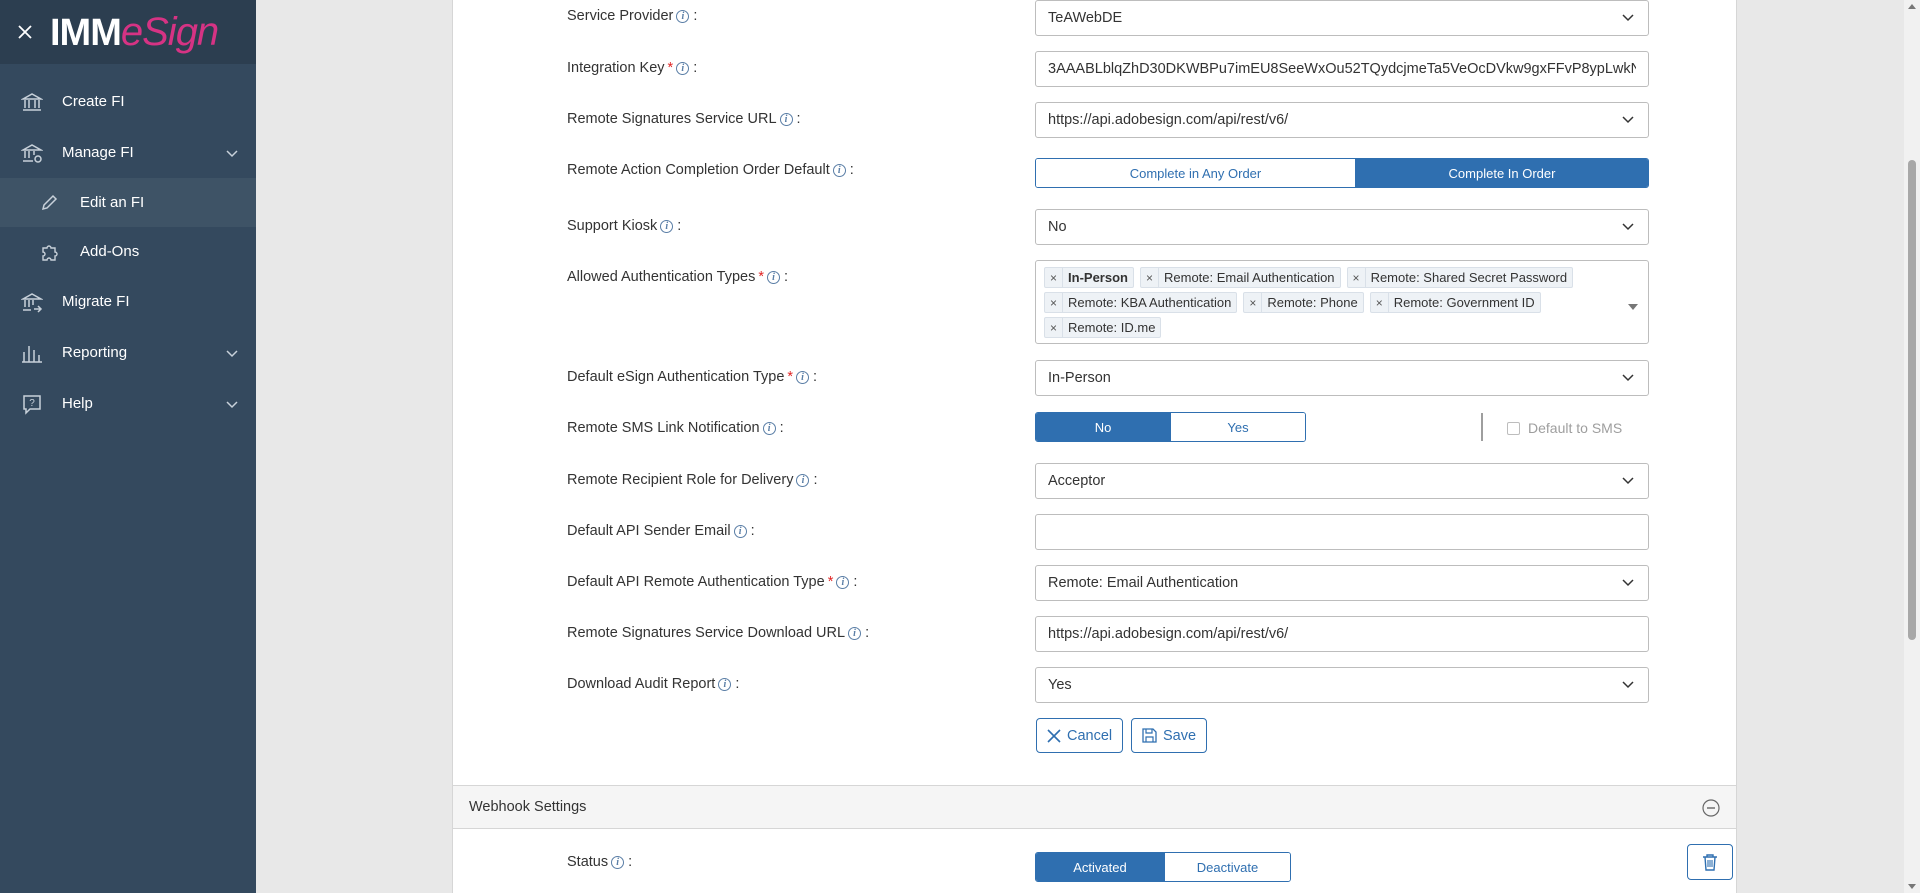  What do you see at coordinates (1342, 634) in the screenshot?
I see `download-url-input: https://api.adobesign.com/api/rest/v6/` at bounding box center [1342, 634].